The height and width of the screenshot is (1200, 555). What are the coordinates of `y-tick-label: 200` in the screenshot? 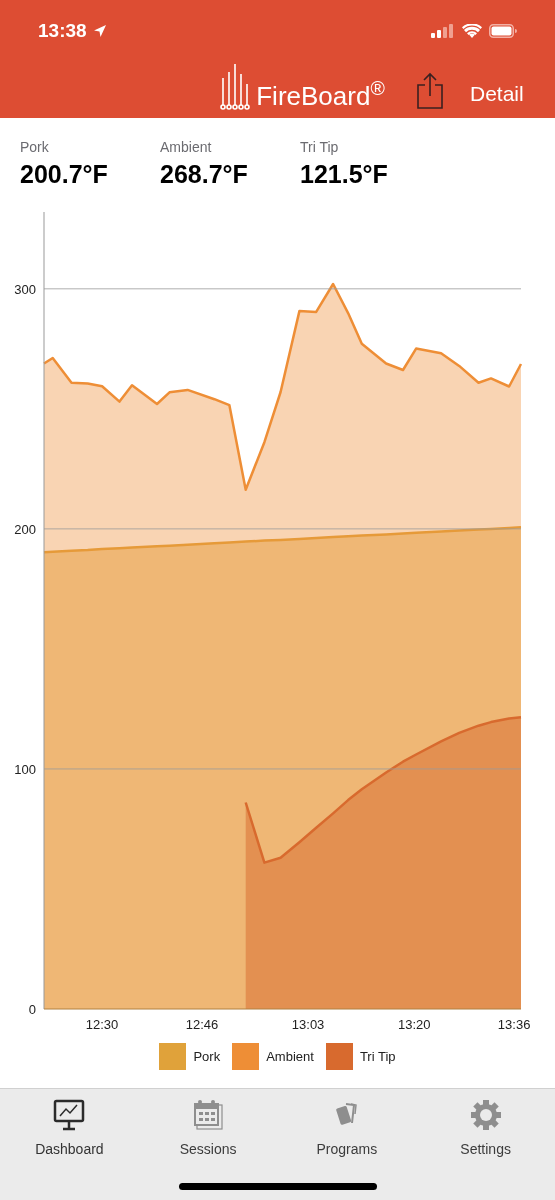 It's located at (25, 529).